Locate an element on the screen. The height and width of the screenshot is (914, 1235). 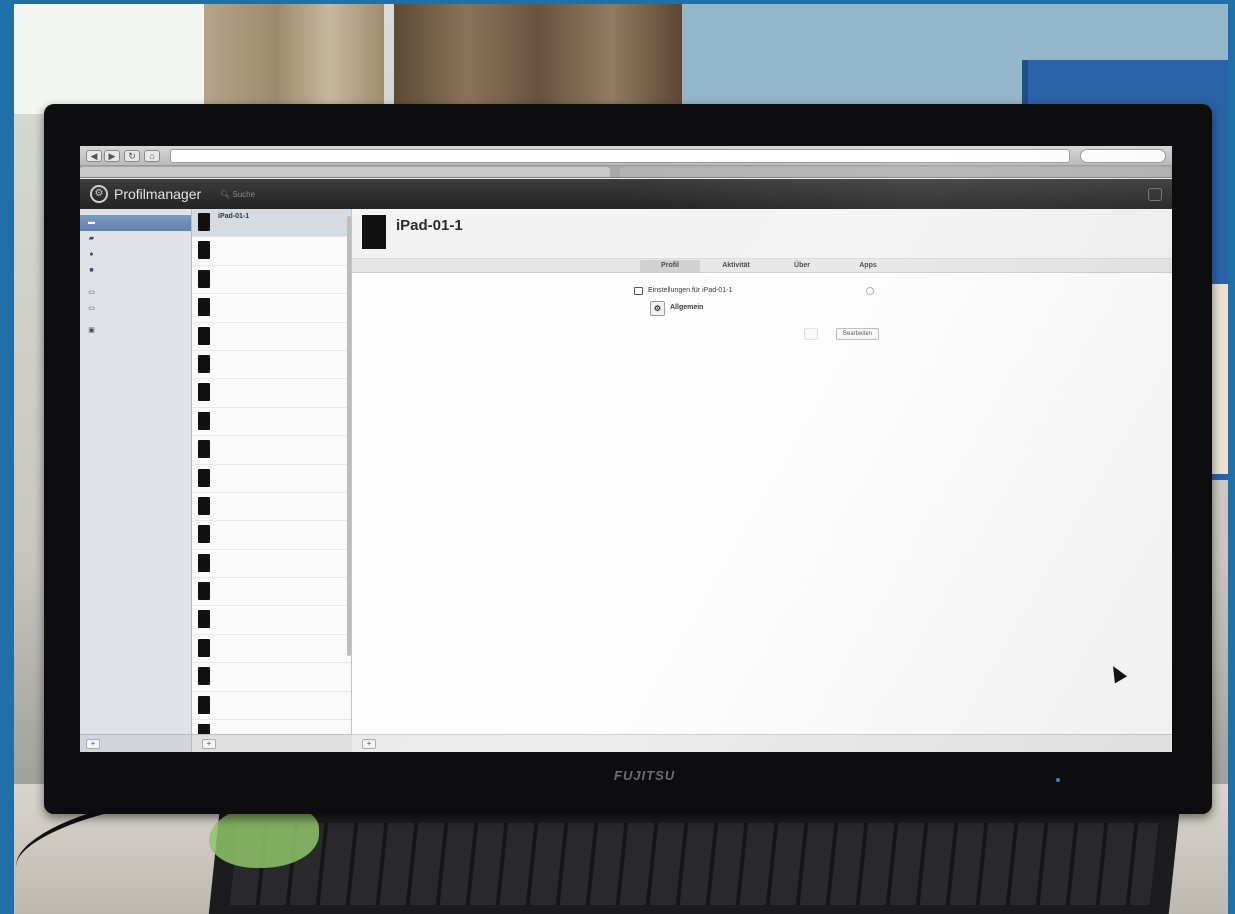
tab-aktivitaet: Aktivität is located at coordinates (736, 266).